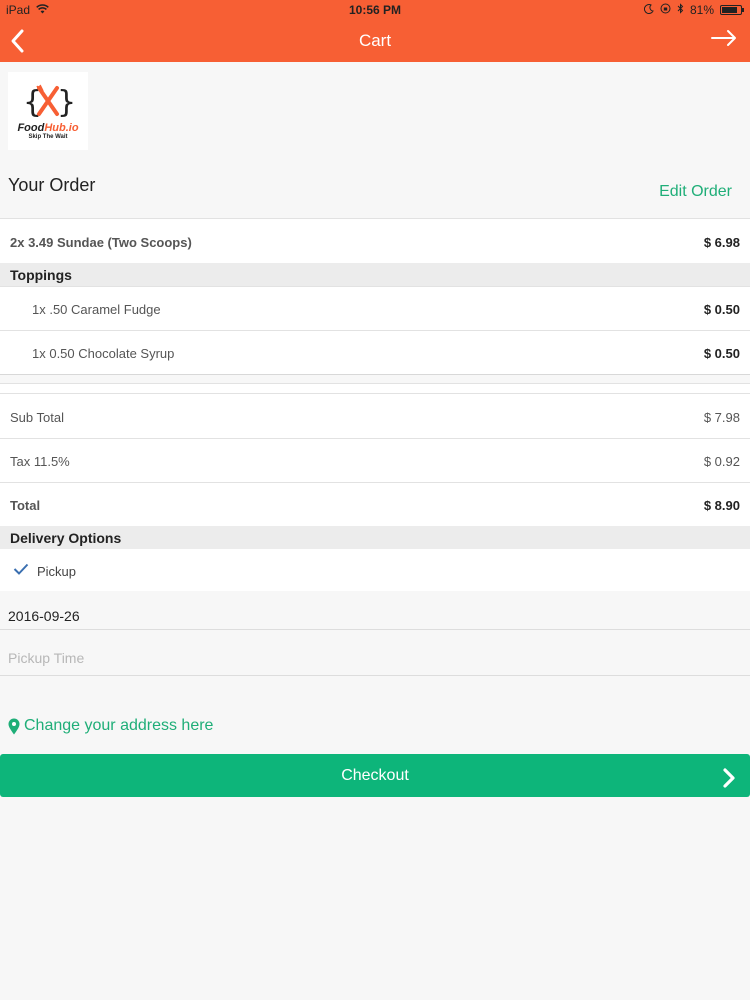 This screenshot has height=1000, width=750. I want to click on checkmark-icon, so click(21, 569).